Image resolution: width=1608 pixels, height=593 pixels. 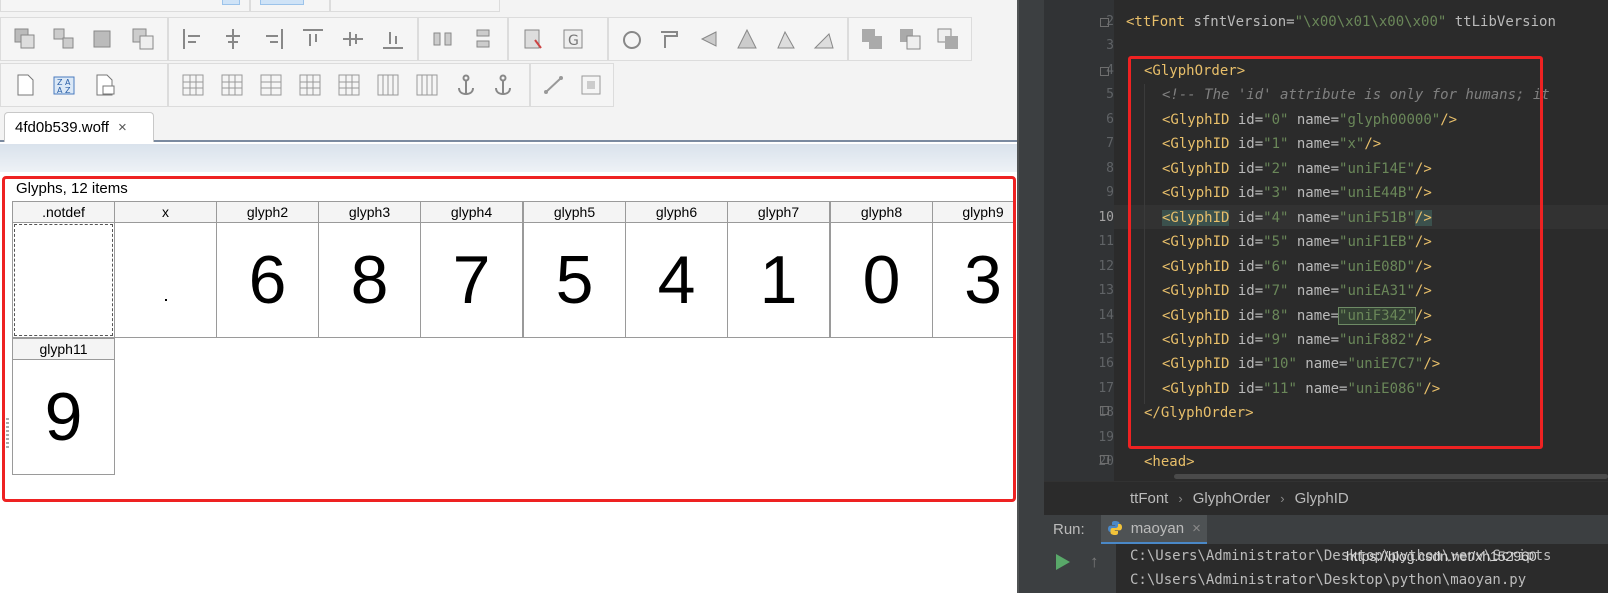 I want to click on tool-icon, so click(x=18, y=2).